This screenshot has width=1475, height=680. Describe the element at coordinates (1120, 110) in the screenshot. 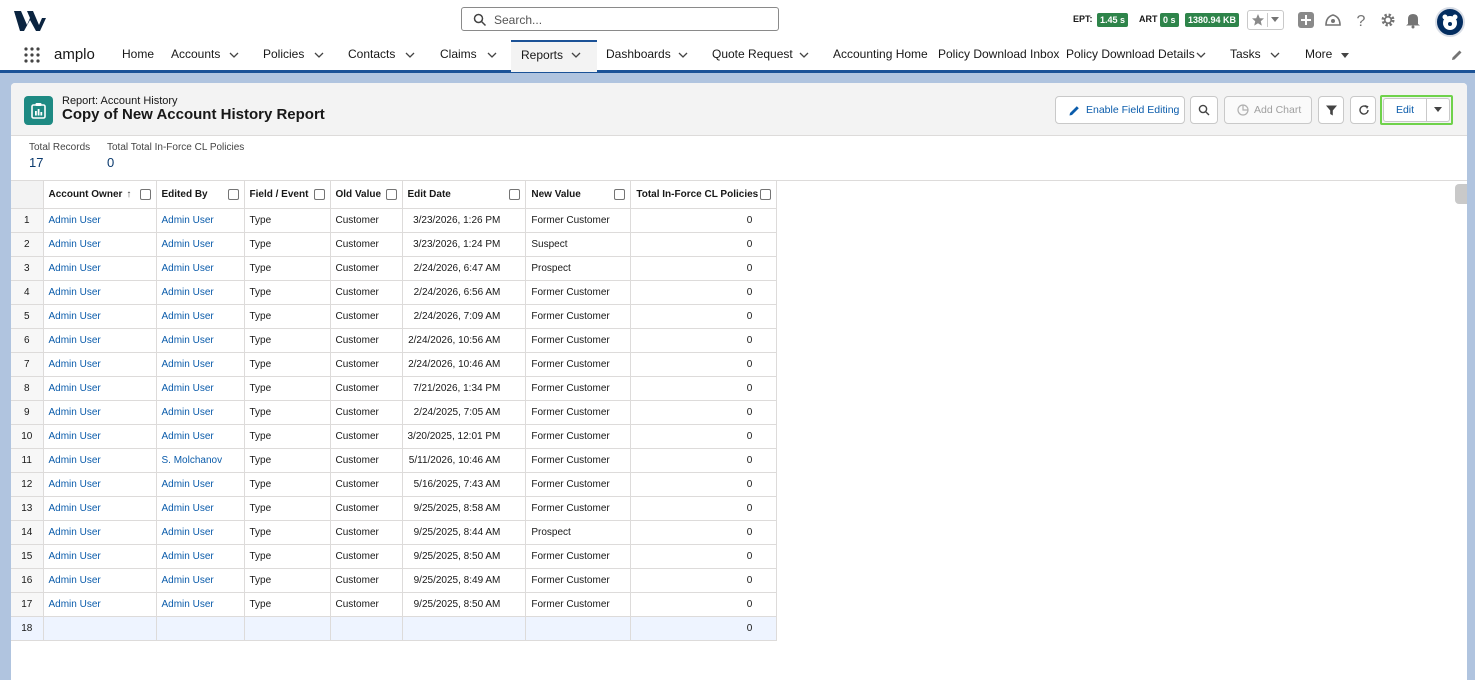

I see `enable-field-editing-button: Enable Field Editing` at that location.